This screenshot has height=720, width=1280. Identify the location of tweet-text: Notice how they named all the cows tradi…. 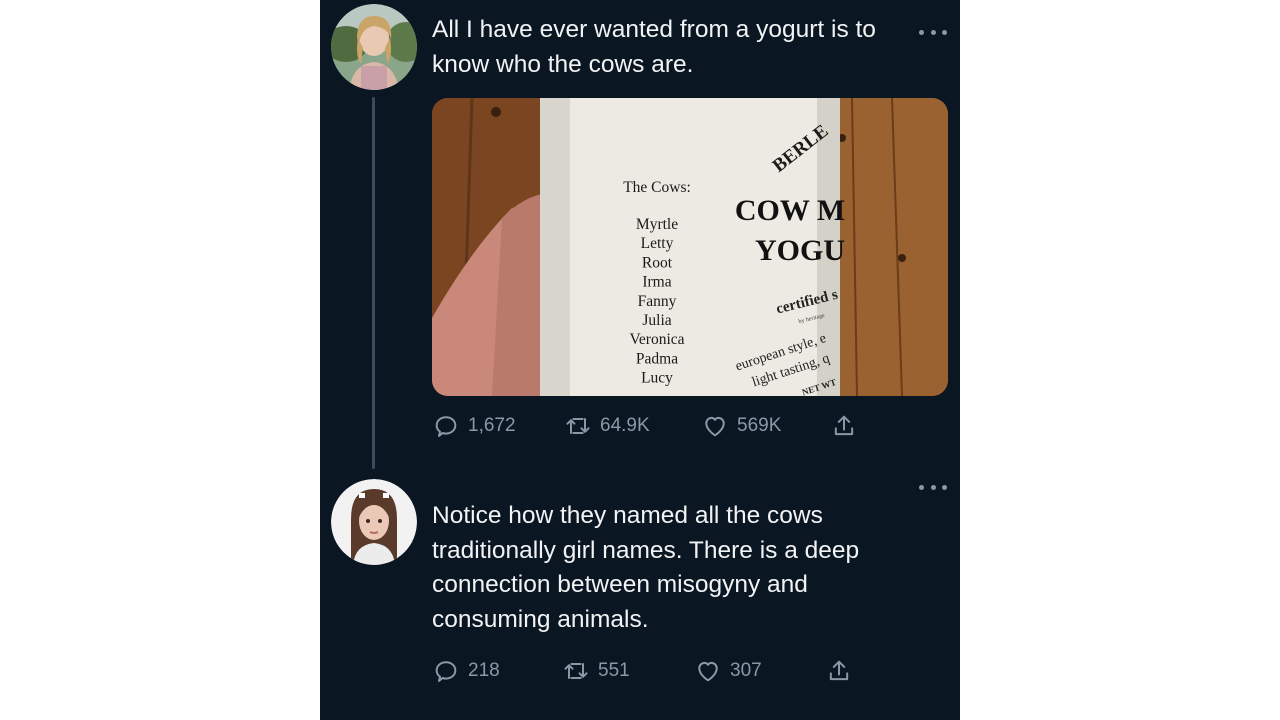
(646, 567).